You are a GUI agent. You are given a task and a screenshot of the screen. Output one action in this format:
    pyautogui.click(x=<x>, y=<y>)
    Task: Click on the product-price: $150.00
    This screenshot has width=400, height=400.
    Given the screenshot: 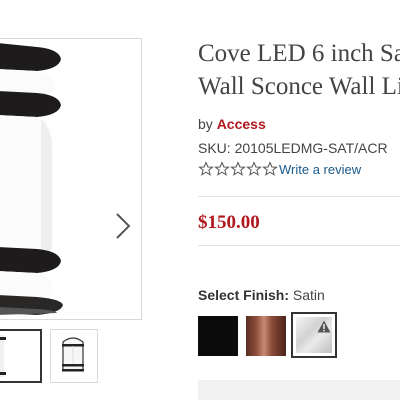 What is the action you would take?
    pyautogui.click(x=229, y=222)
    